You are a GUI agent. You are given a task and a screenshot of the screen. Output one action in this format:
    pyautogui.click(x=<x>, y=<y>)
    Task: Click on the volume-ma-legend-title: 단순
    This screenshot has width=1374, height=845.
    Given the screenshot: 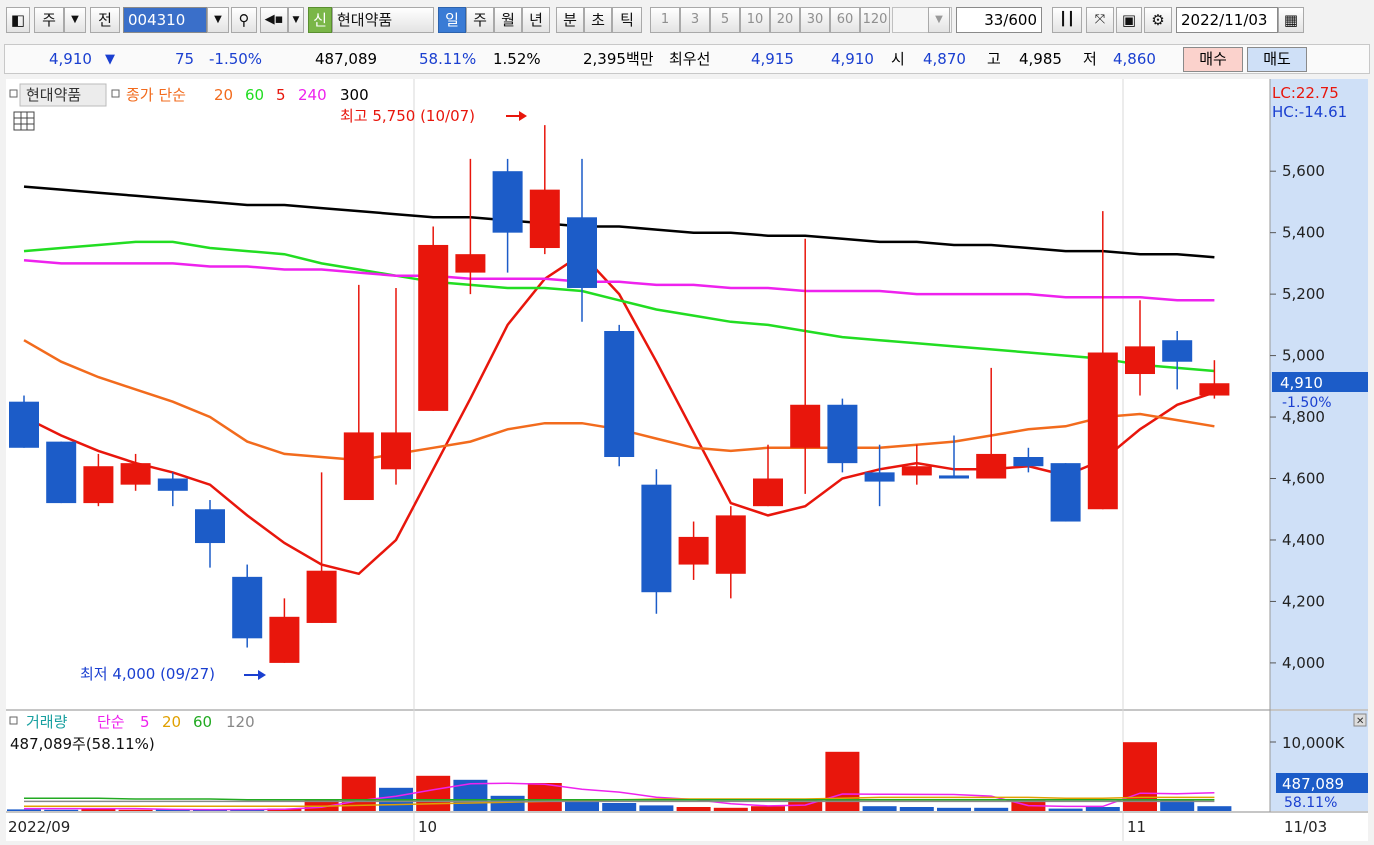 What is the action you would take?
    pyautogui.click(x=111, y=722)
    